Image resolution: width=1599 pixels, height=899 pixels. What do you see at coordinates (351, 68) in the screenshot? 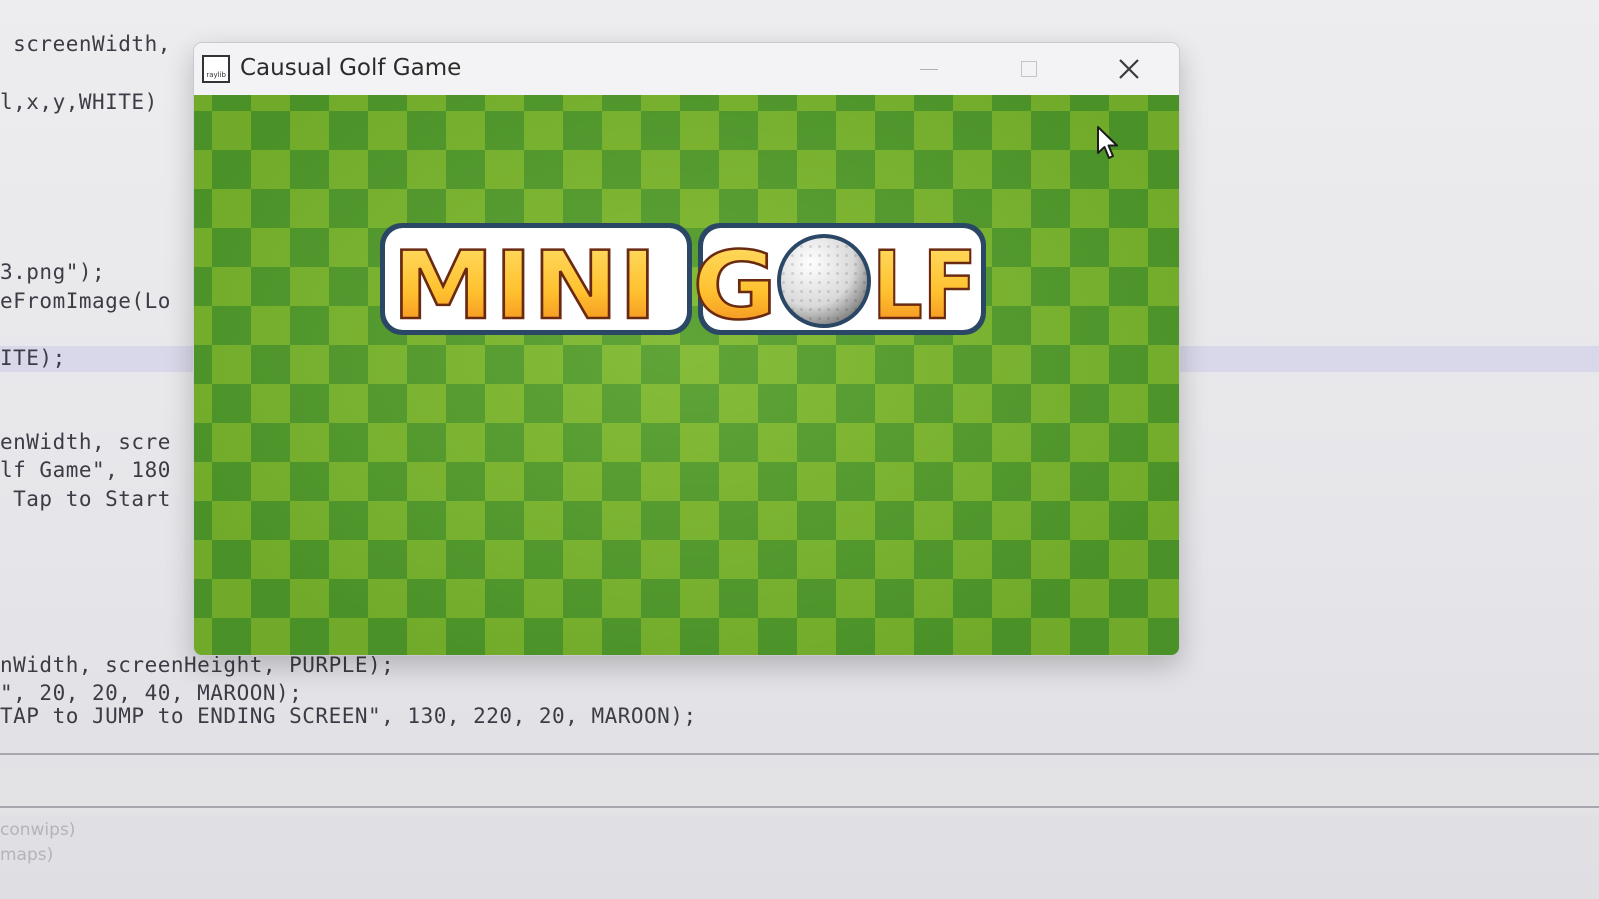
I see `window-title: Causual Golf Game` at bounding box center [351, 68].